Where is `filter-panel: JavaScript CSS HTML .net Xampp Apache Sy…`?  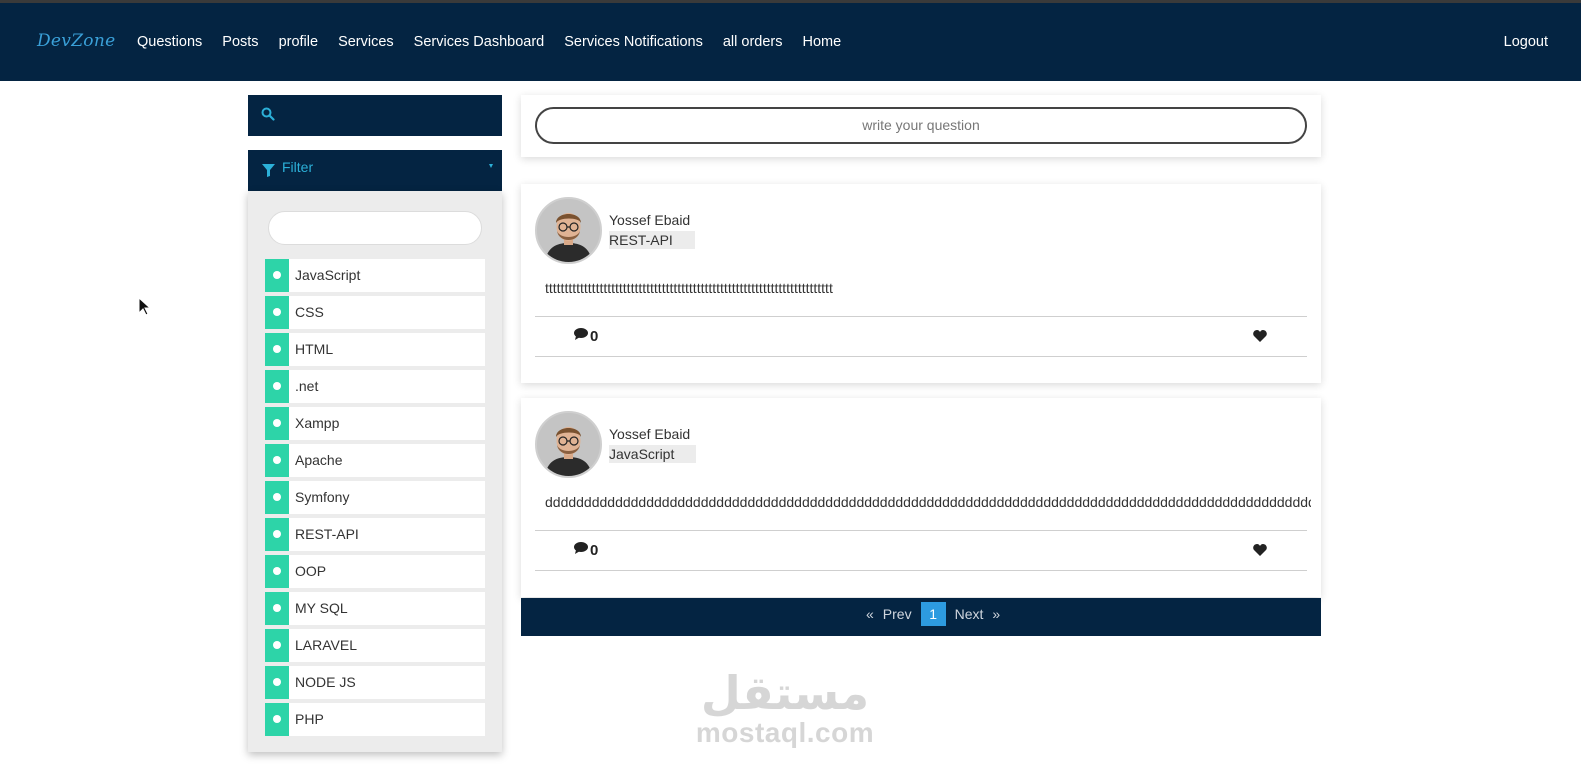 filter-panel: JavaScript CSS HTML .net Xampp Apache Sy… is located at coordinates (375, 471).